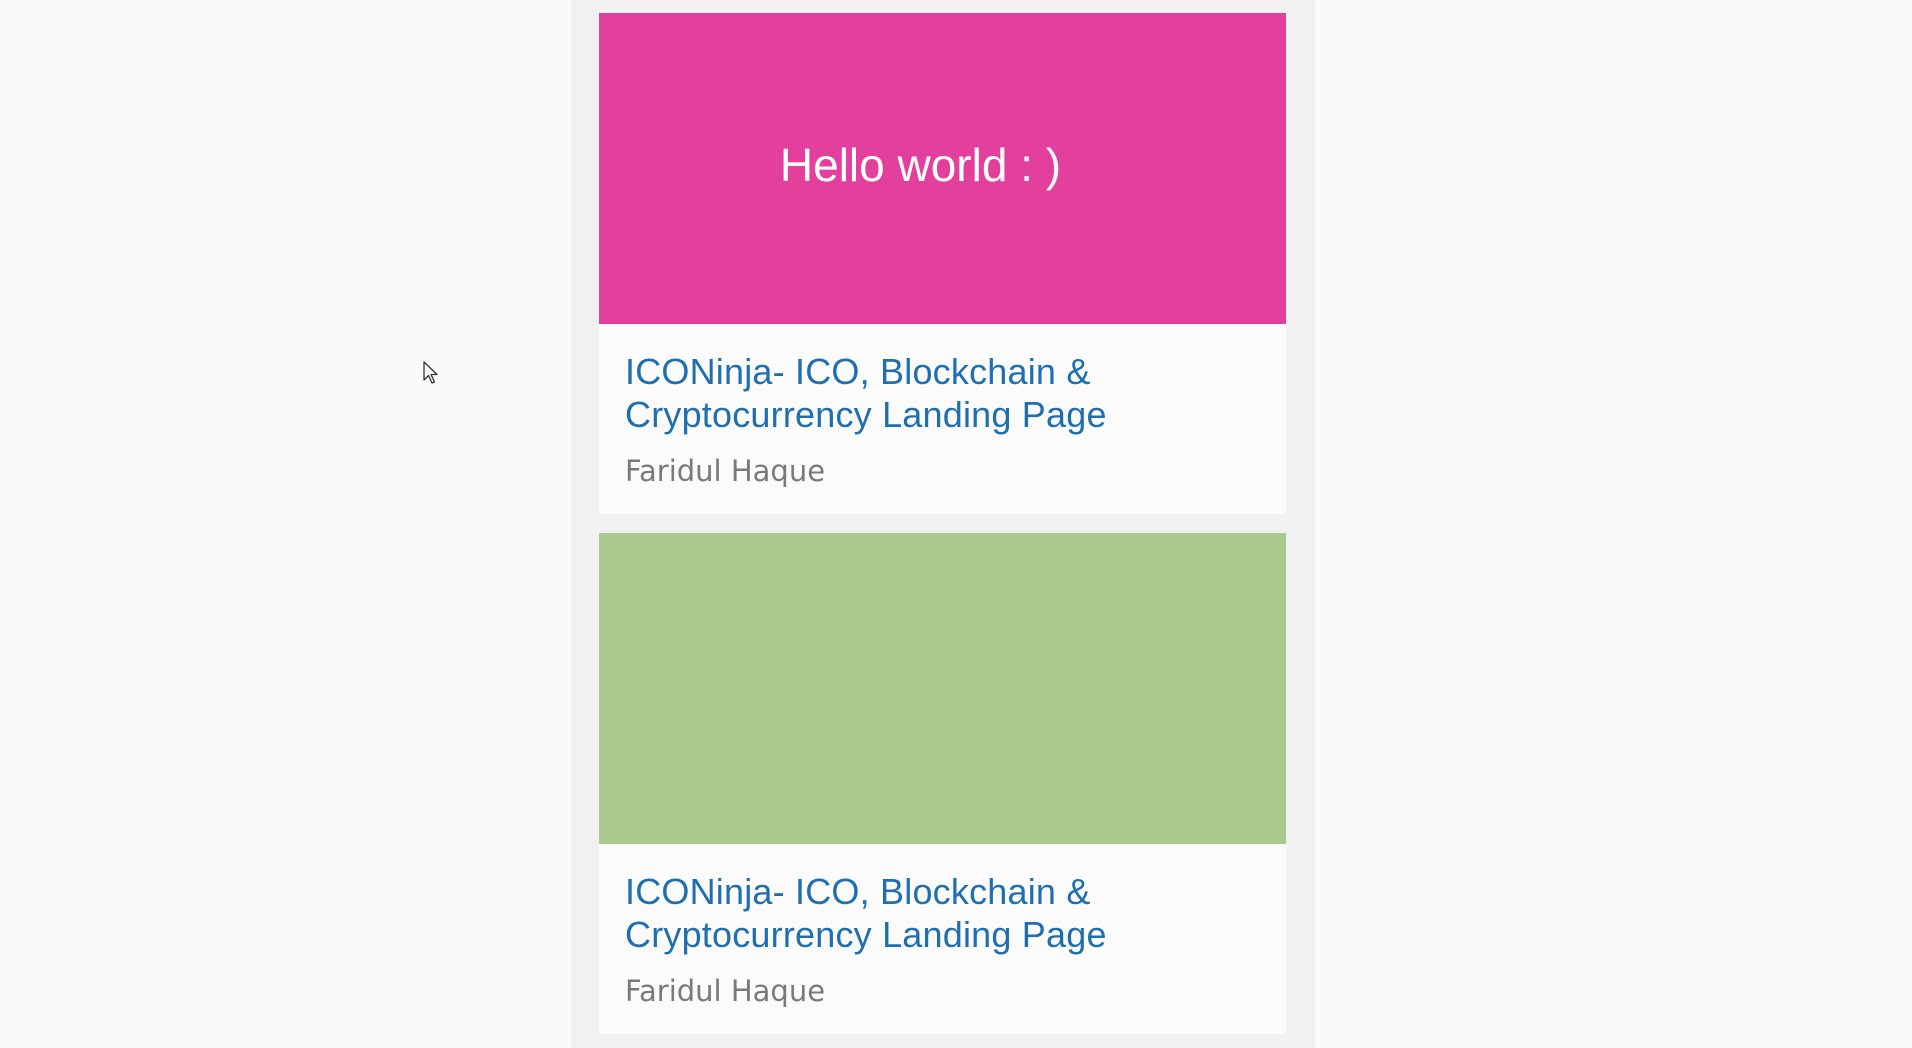 This screenshot has height=1048, width=1912. Describe the element at coordinates (920, 164) in the screenshot. I see `thumbnail-text: Hello world : )` at that location.